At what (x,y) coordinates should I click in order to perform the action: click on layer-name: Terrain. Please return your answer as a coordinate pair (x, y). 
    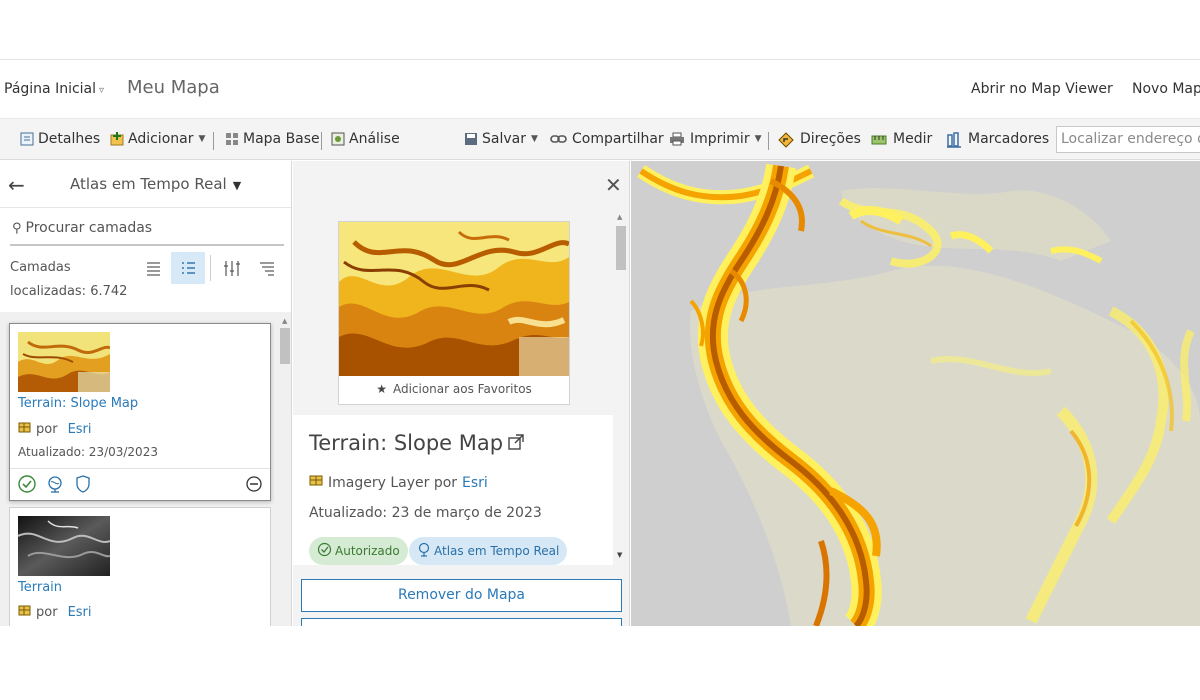
    Looking at the image, I should click on (40, 587).